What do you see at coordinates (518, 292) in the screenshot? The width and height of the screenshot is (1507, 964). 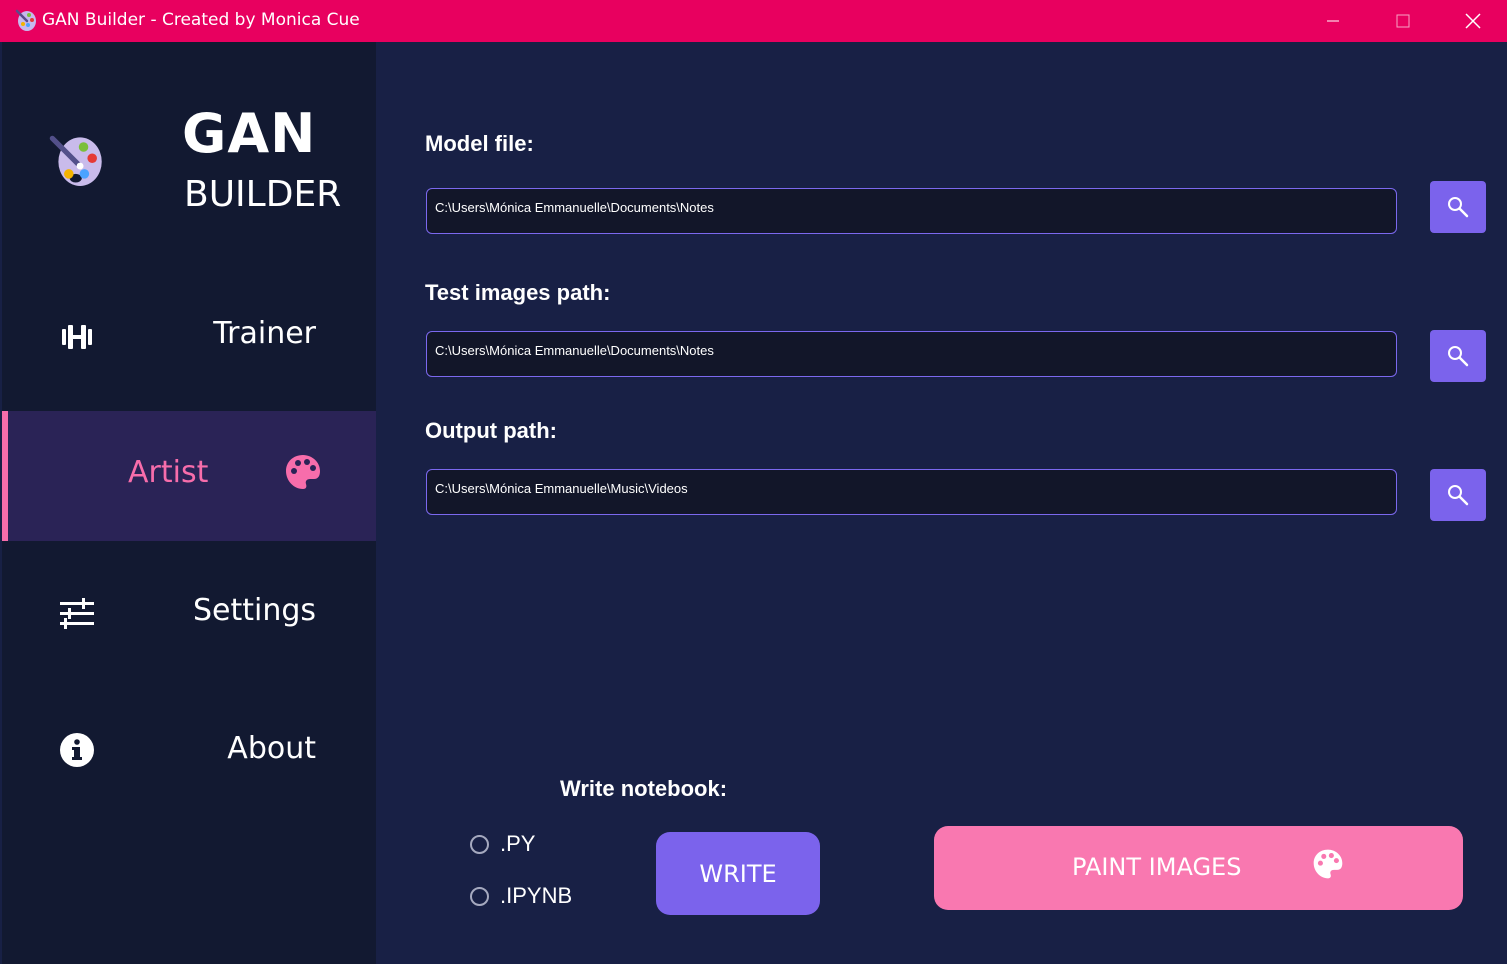 I see `test-images-label: Test images path:` at bounding box center [518, 292].